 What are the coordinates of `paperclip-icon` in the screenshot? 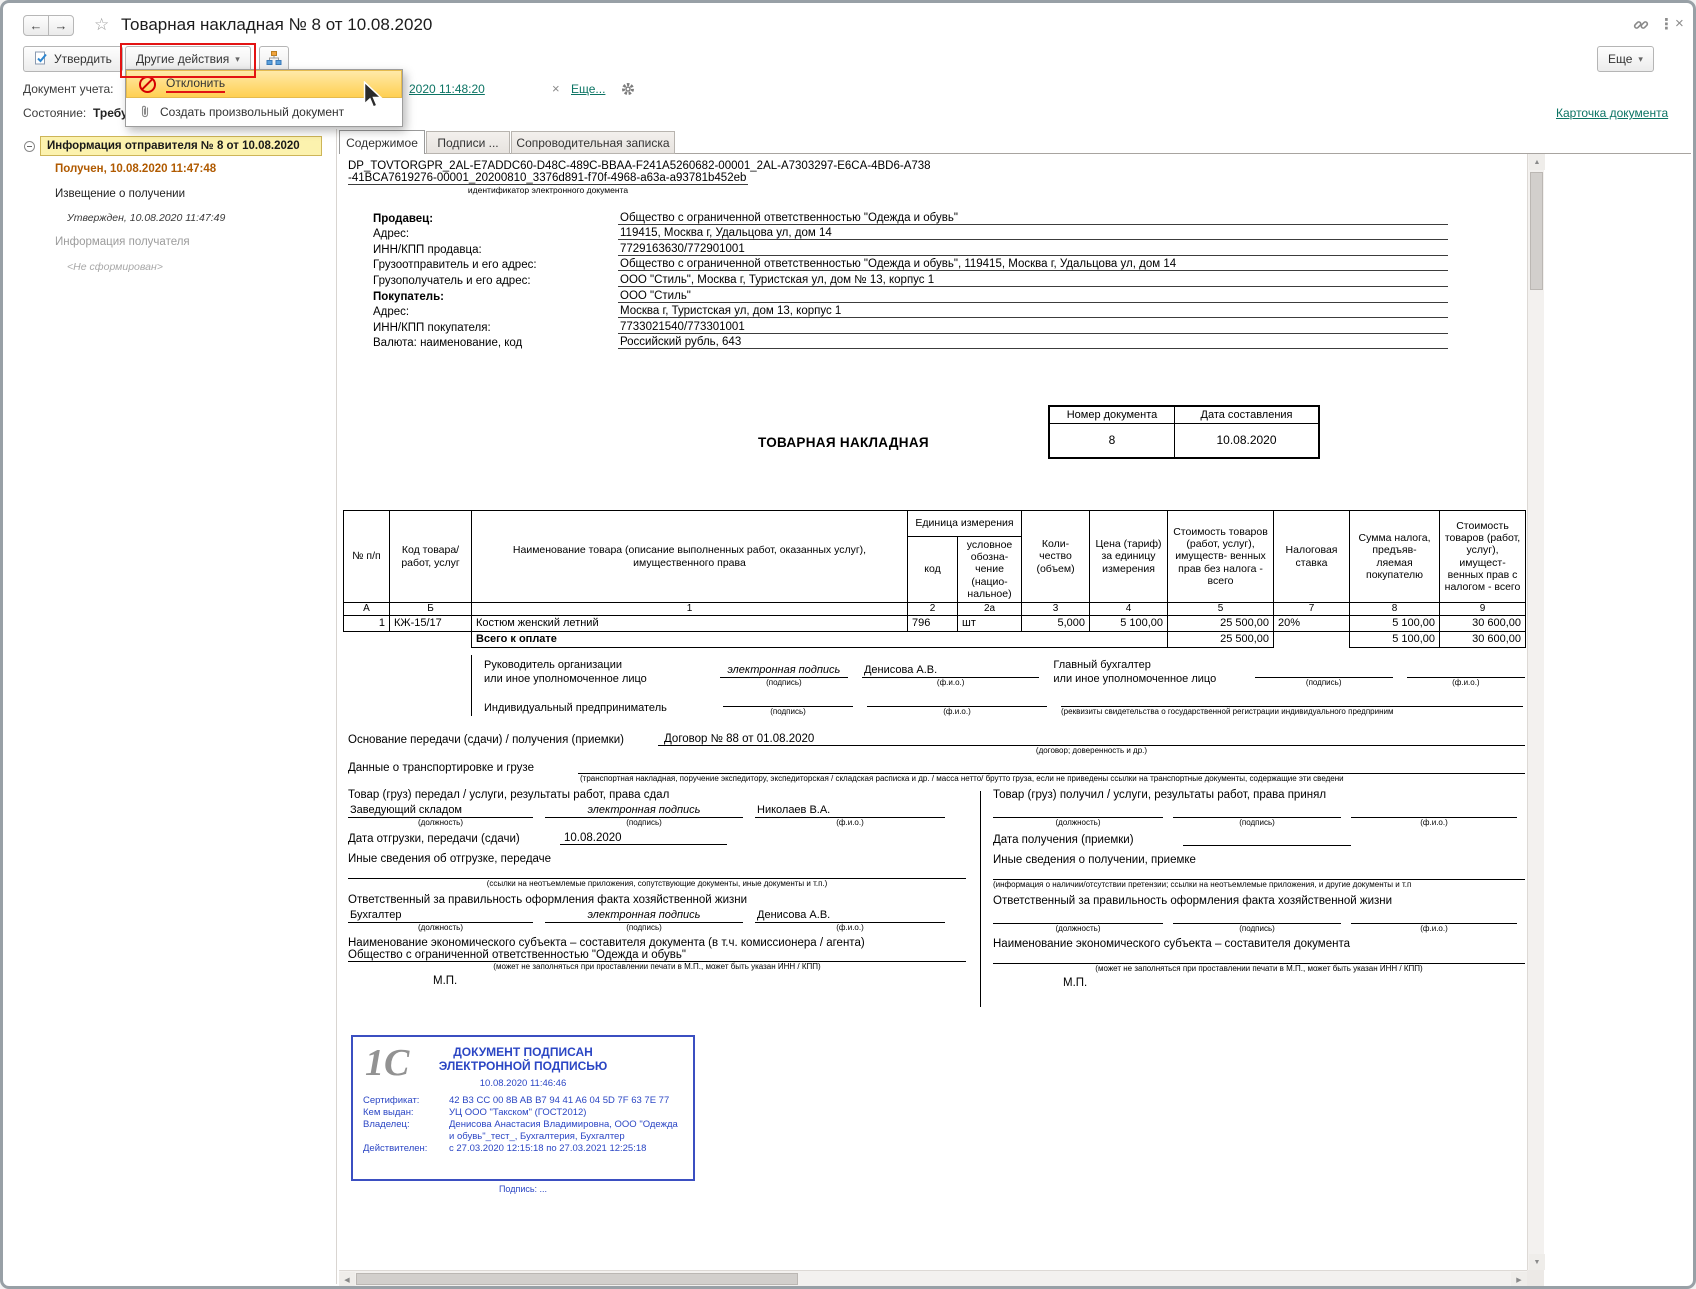 It's located at (144, 112).